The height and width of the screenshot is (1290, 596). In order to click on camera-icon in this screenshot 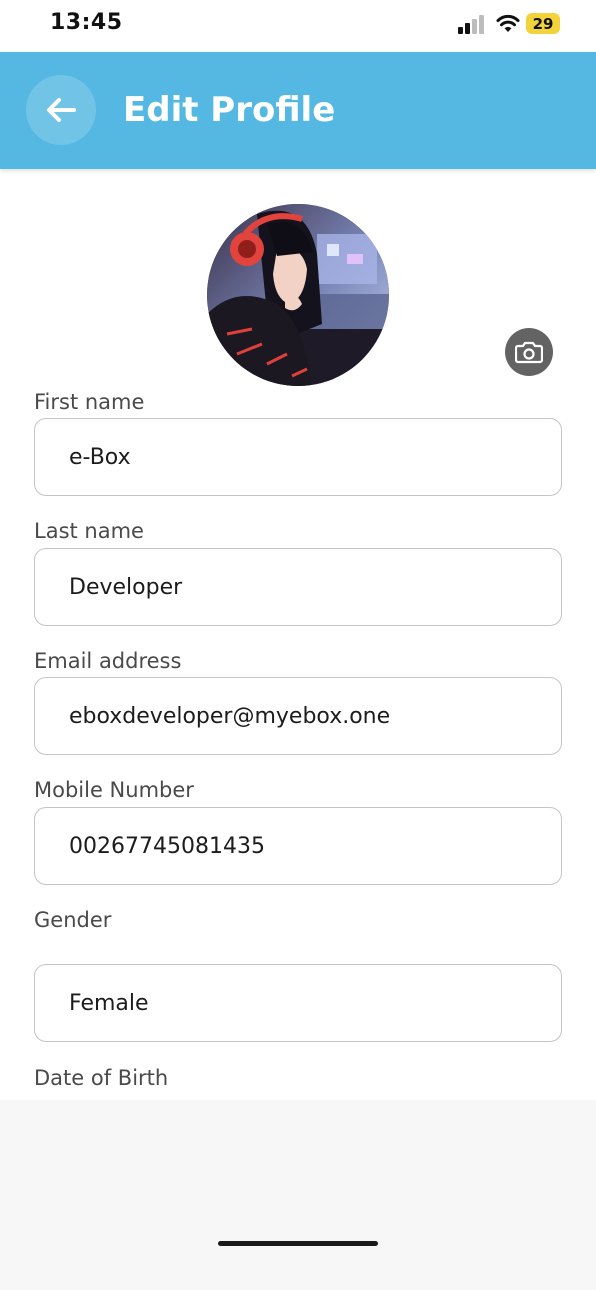, I will do `click(529, 352)`.